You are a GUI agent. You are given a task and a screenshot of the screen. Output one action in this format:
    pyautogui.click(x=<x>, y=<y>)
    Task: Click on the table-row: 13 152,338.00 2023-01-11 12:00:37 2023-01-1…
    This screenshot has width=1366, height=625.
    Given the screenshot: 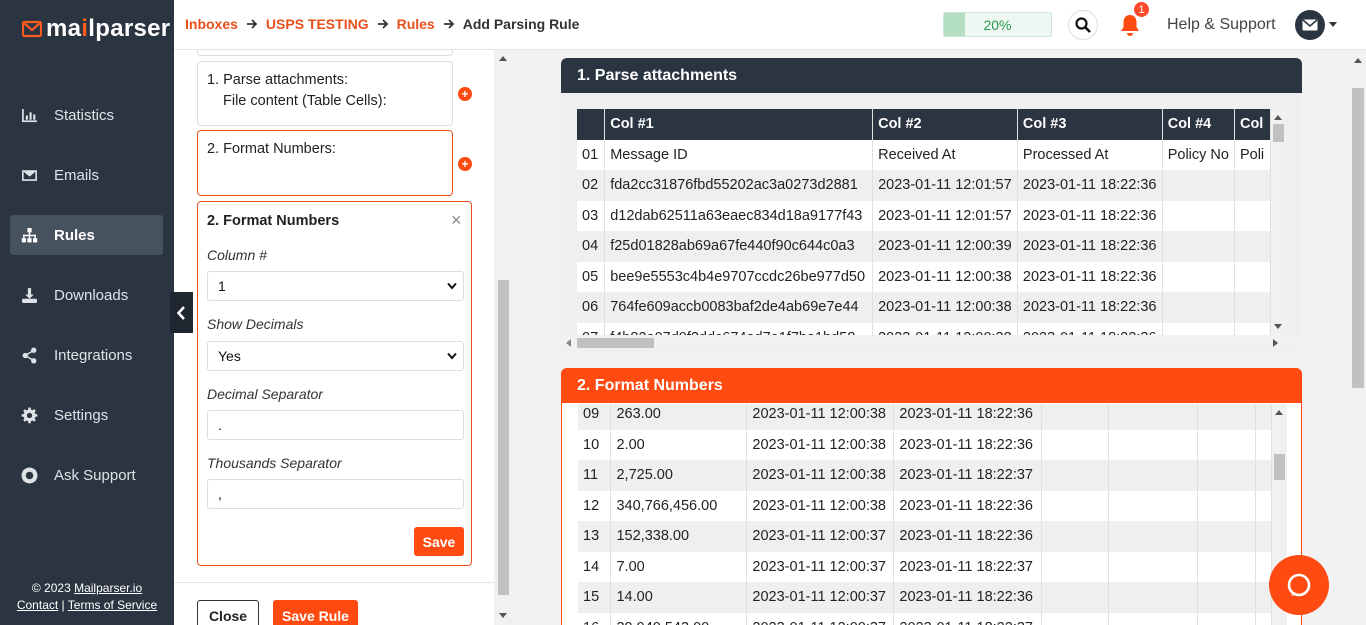 What is the action you would take?
    pyautogui.click(x=925, y=536)
    